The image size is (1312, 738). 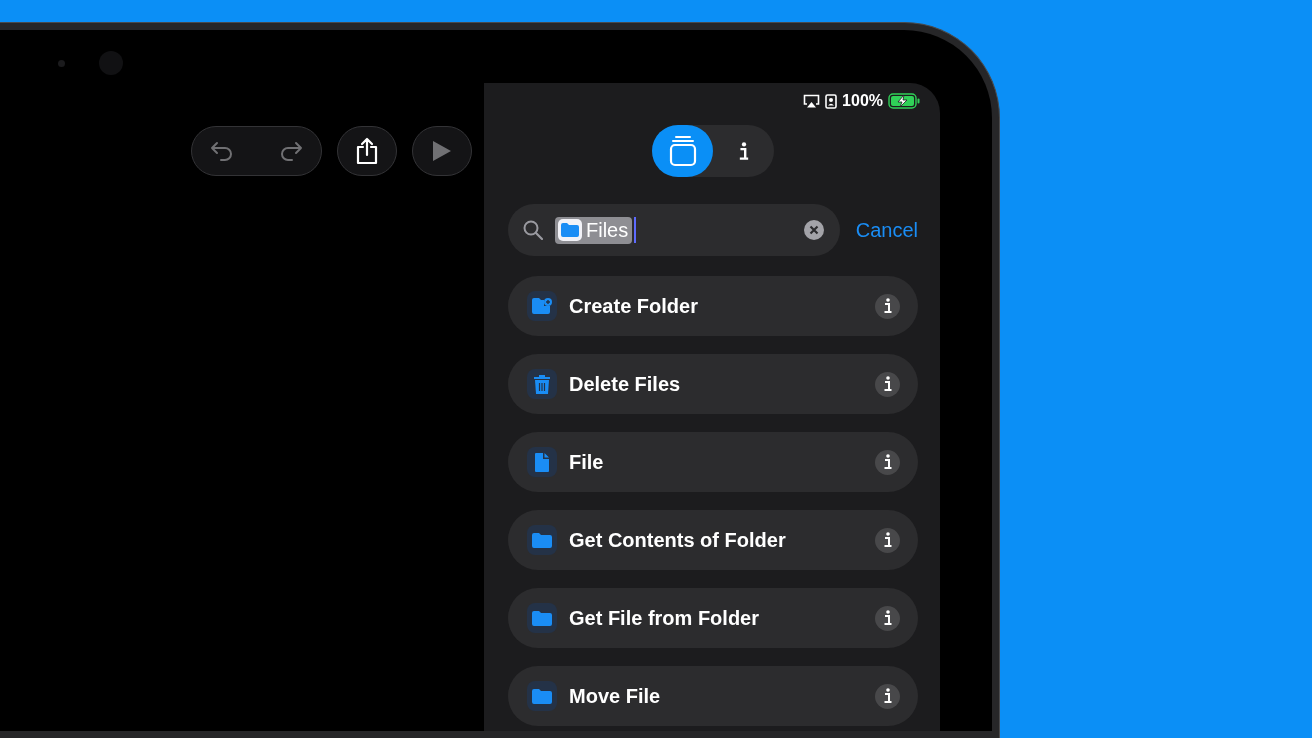 I want to click on cancel-button: Cancel, so click(x=886, y=230).